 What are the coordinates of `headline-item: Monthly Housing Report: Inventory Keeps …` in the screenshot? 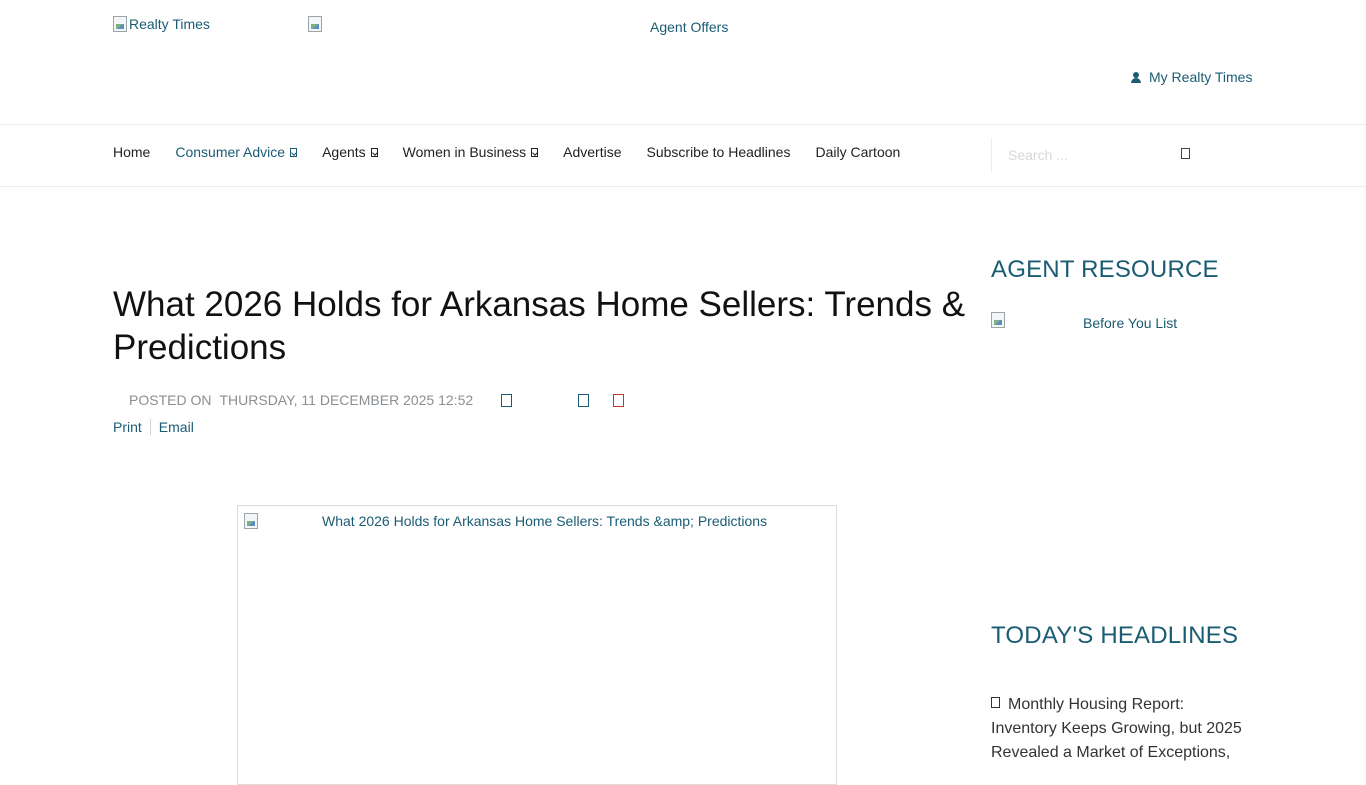 It's located at (1121, 729).